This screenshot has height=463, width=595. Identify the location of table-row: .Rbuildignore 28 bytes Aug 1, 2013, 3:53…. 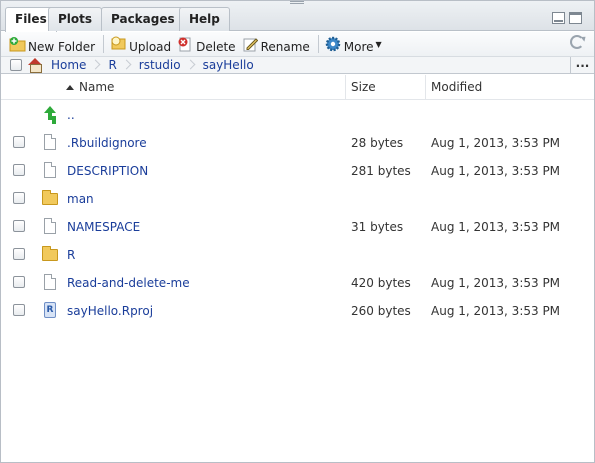
(297, 143).